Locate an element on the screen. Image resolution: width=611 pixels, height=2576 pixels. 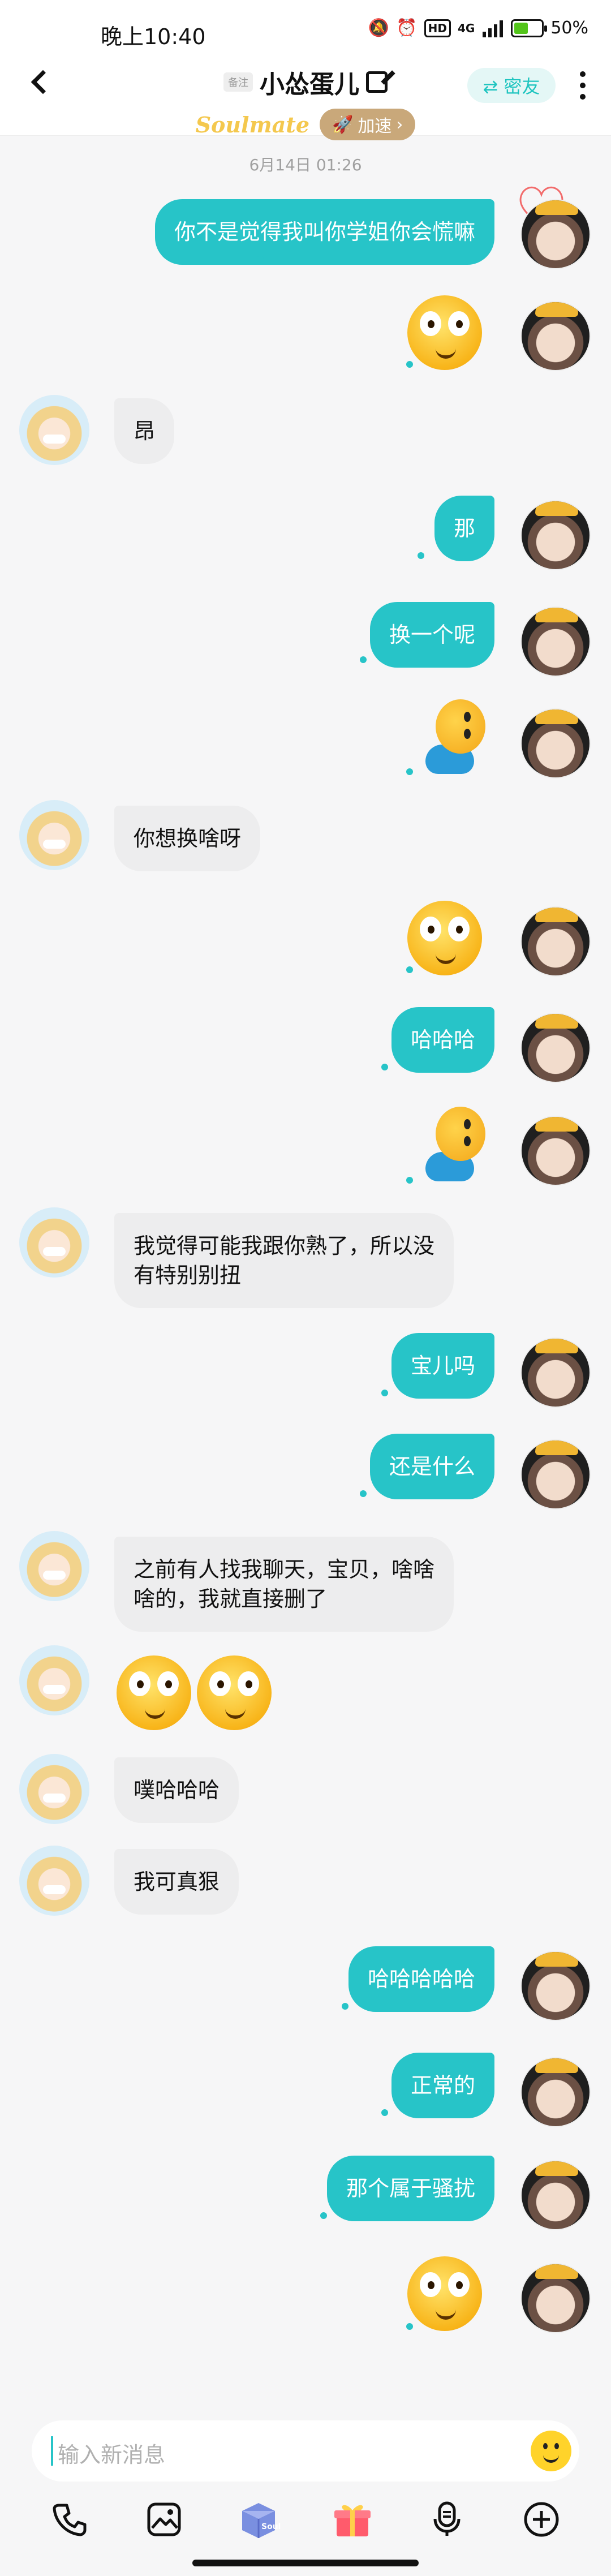
soul-box-icon: Soul is located at coordinates (259, 2520).